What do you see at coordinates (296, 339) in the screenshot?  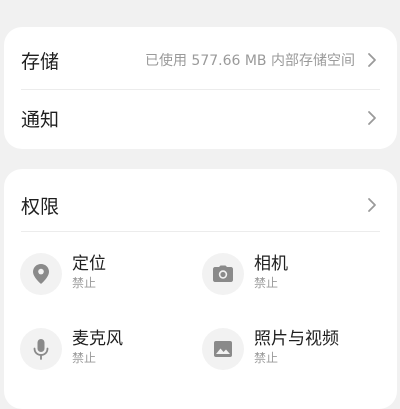 I see `permission-name: 照片与视频` at bounding box center [296, 339].